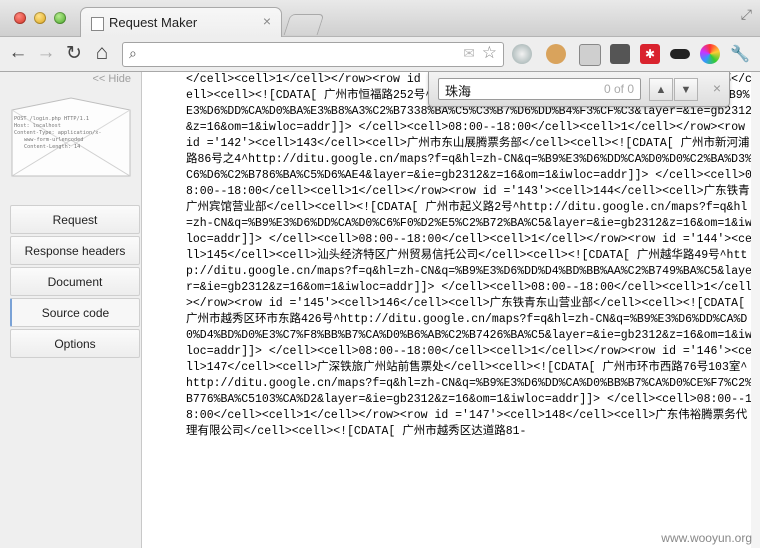  Describe the element at coordinates (717, 88) in the screenshot. I see `find-close-icon: ×` at that location.